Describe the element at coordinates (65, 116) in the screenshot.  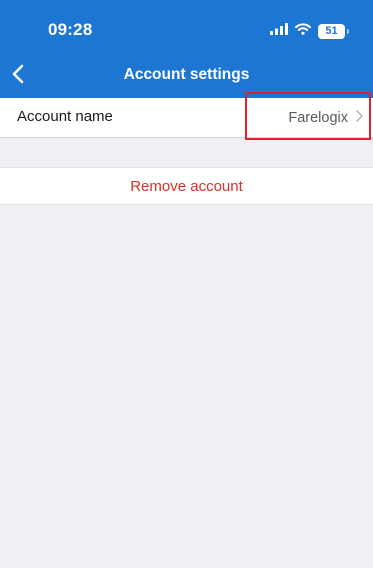
I see `account-name-label: Account name` at that location.